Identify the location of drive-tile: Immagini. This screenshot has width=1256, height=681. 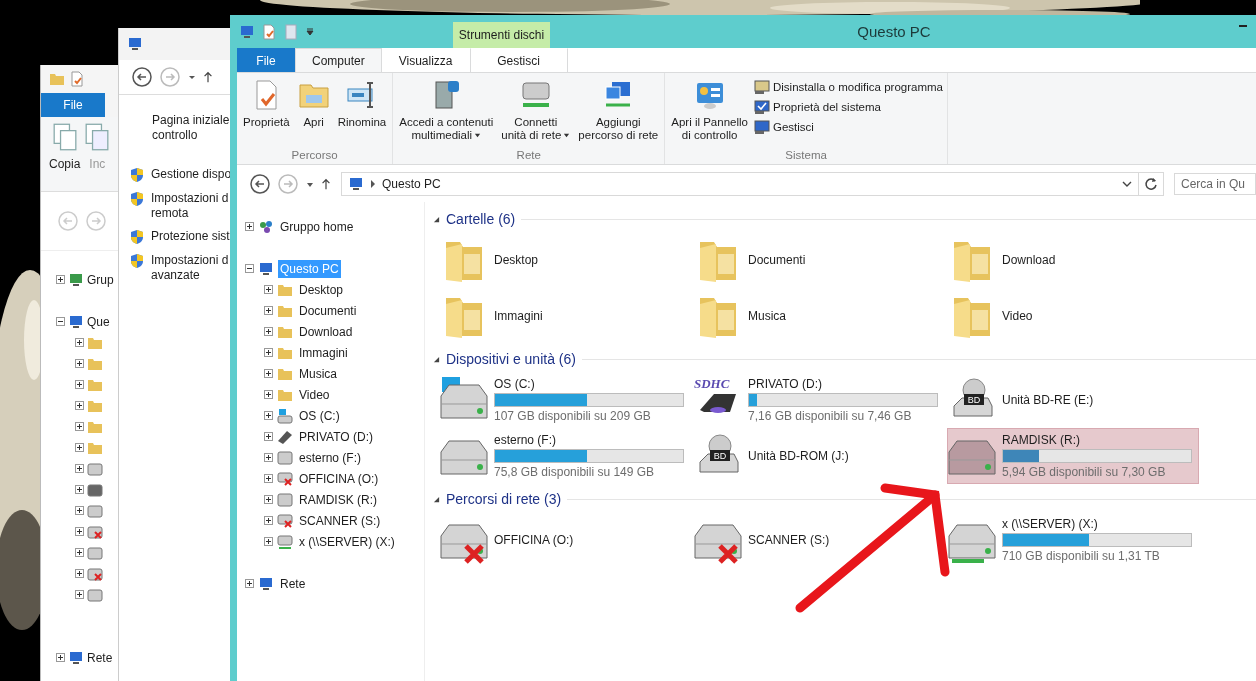
(493, 316).